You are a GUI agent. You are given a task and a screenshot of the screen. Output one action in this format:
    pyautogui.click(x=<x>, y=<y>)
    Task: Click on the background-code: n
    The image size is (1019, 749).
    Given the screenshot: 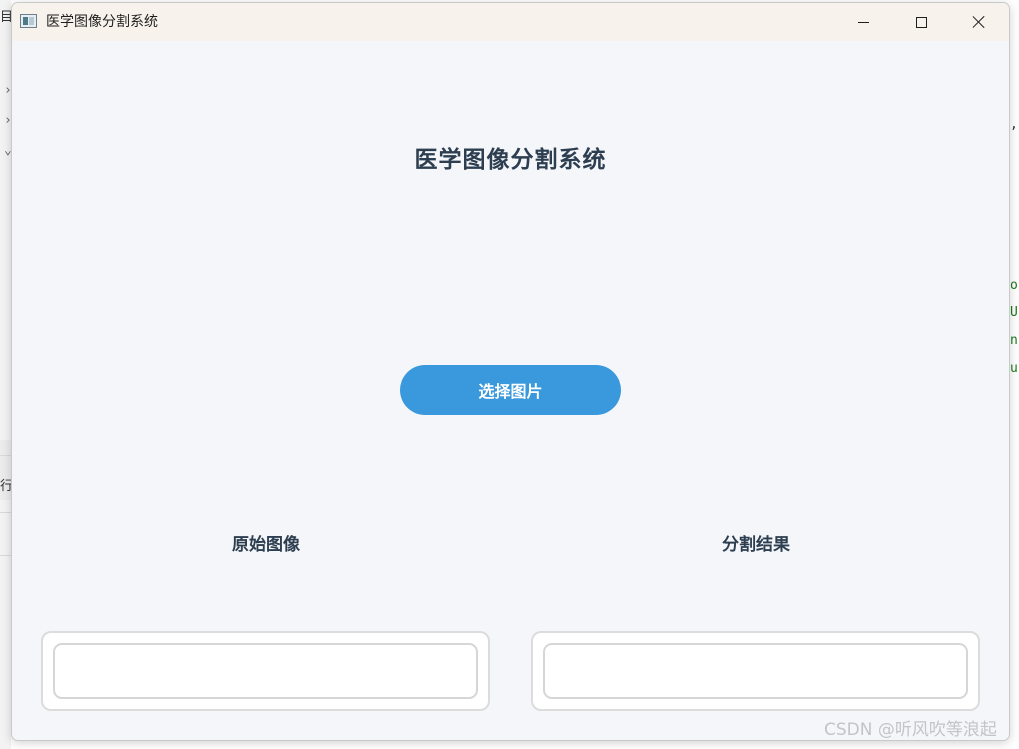 What is the action you would take?
    pyautogui.click(x=1014, y=340)
    